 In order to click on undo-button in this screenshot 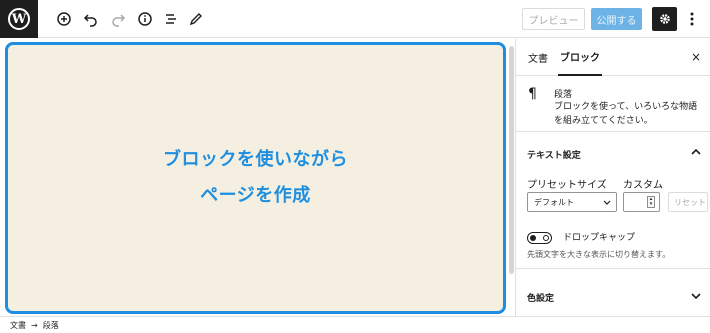, I will do `click(91, 19)`.